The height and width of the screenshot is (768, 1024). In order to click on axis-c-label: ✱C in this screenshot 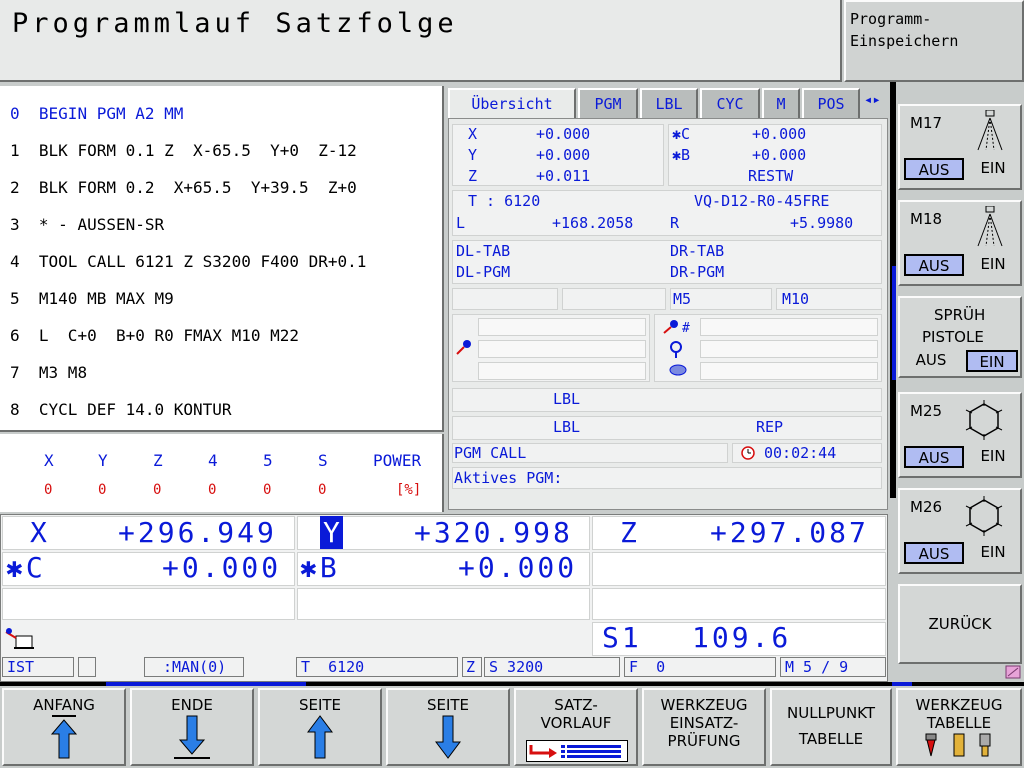, I will do `click(26, 567)`.